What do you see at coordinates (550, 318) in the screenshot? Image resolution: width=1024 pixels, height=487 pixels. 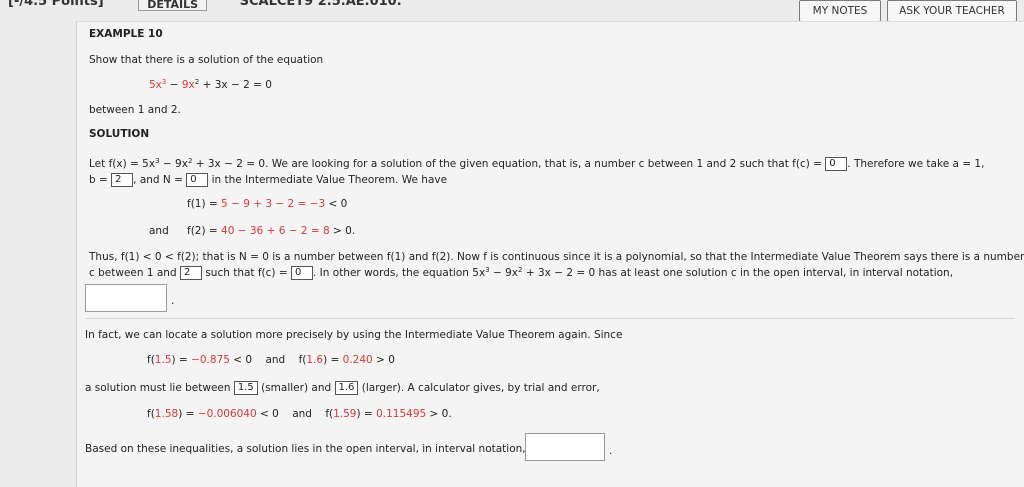 I see `section-divider` at bounding box center [550, 318].